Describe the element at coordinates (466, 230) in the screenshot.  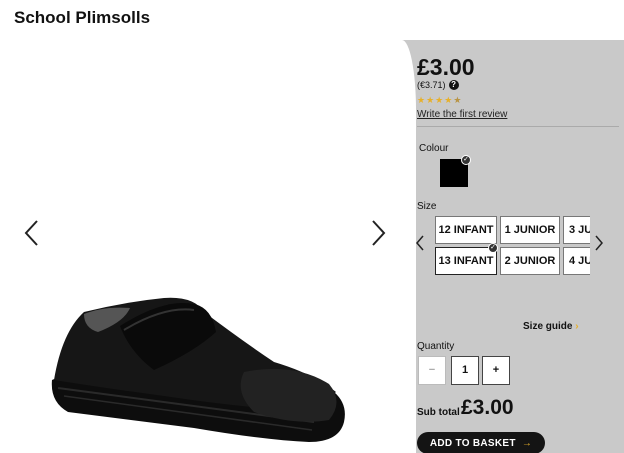
I see `size-option: 12 INFANT` at that location.